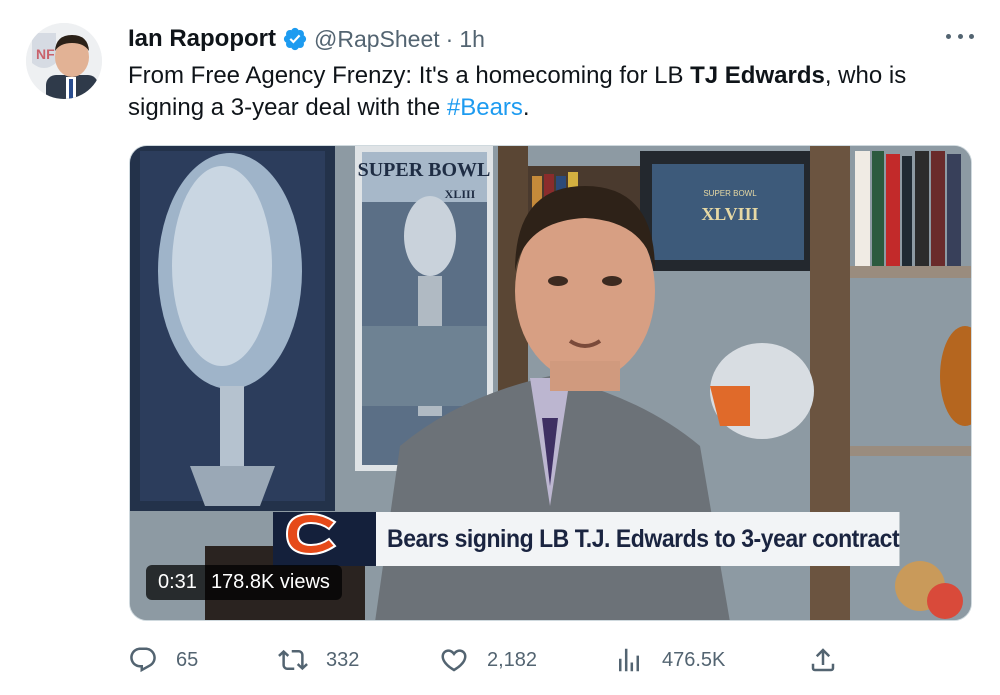 The image size is (1000, 695). Describe the element at coordinates (163, 660) in the screenshot. I see `reply-button: 65` at that location.